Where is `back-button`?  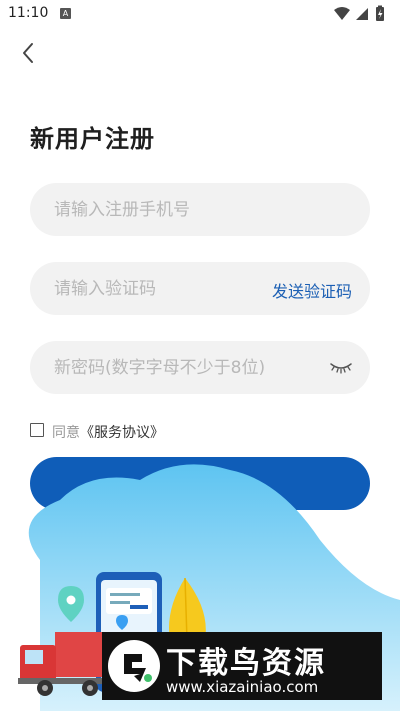 back-button is located at coordinates (29, 53).